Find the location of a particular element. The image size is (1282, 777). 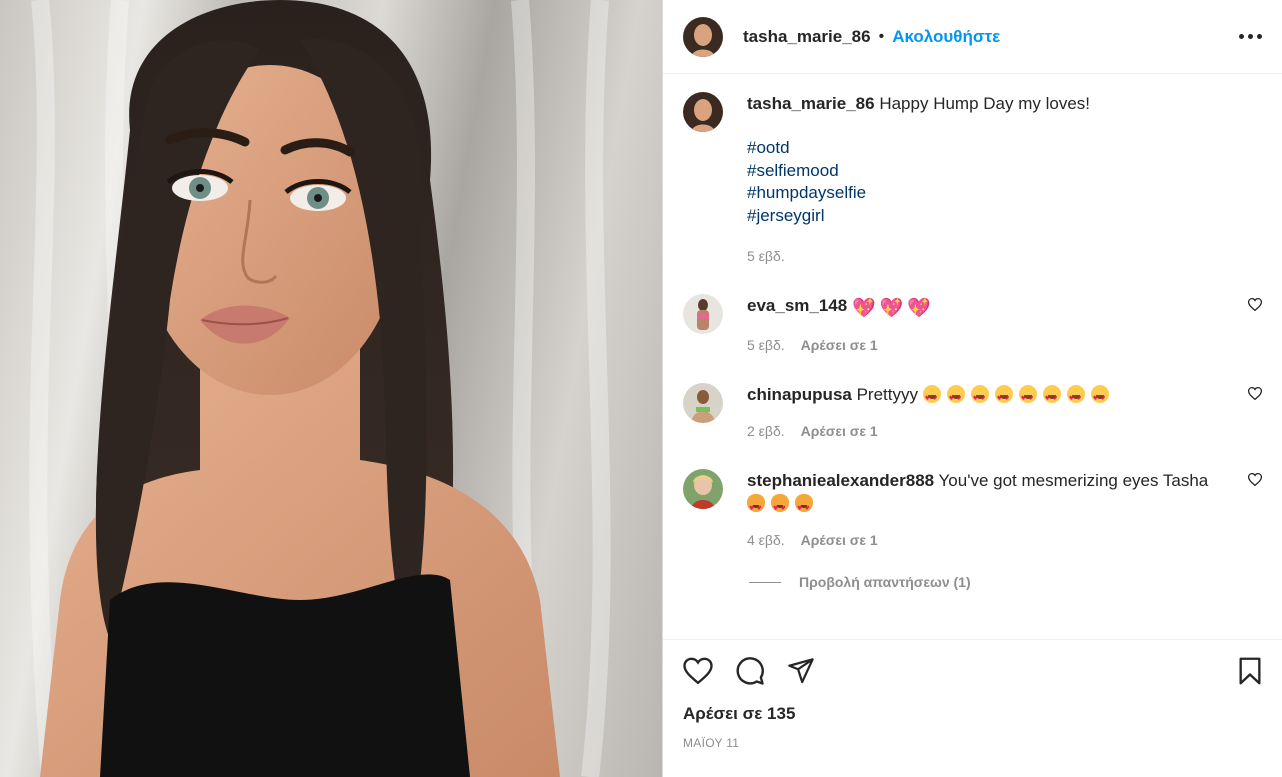

comment-username: eva_sm_148 is located at coordinates (797, 305).